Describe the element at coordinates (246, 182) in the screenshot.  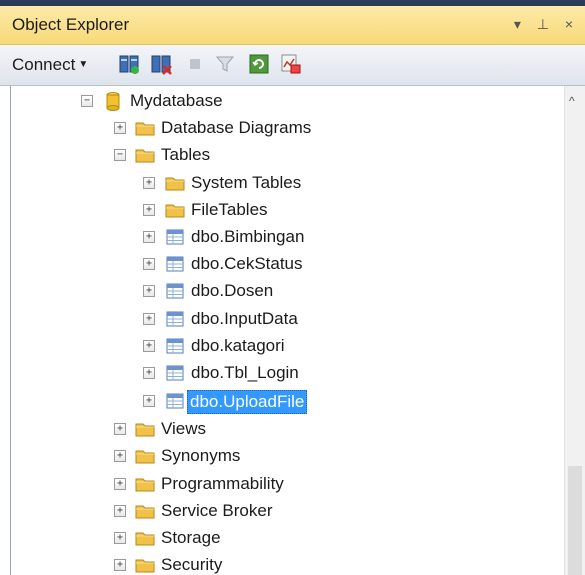
I see `tree-label: System Tables` at that location.